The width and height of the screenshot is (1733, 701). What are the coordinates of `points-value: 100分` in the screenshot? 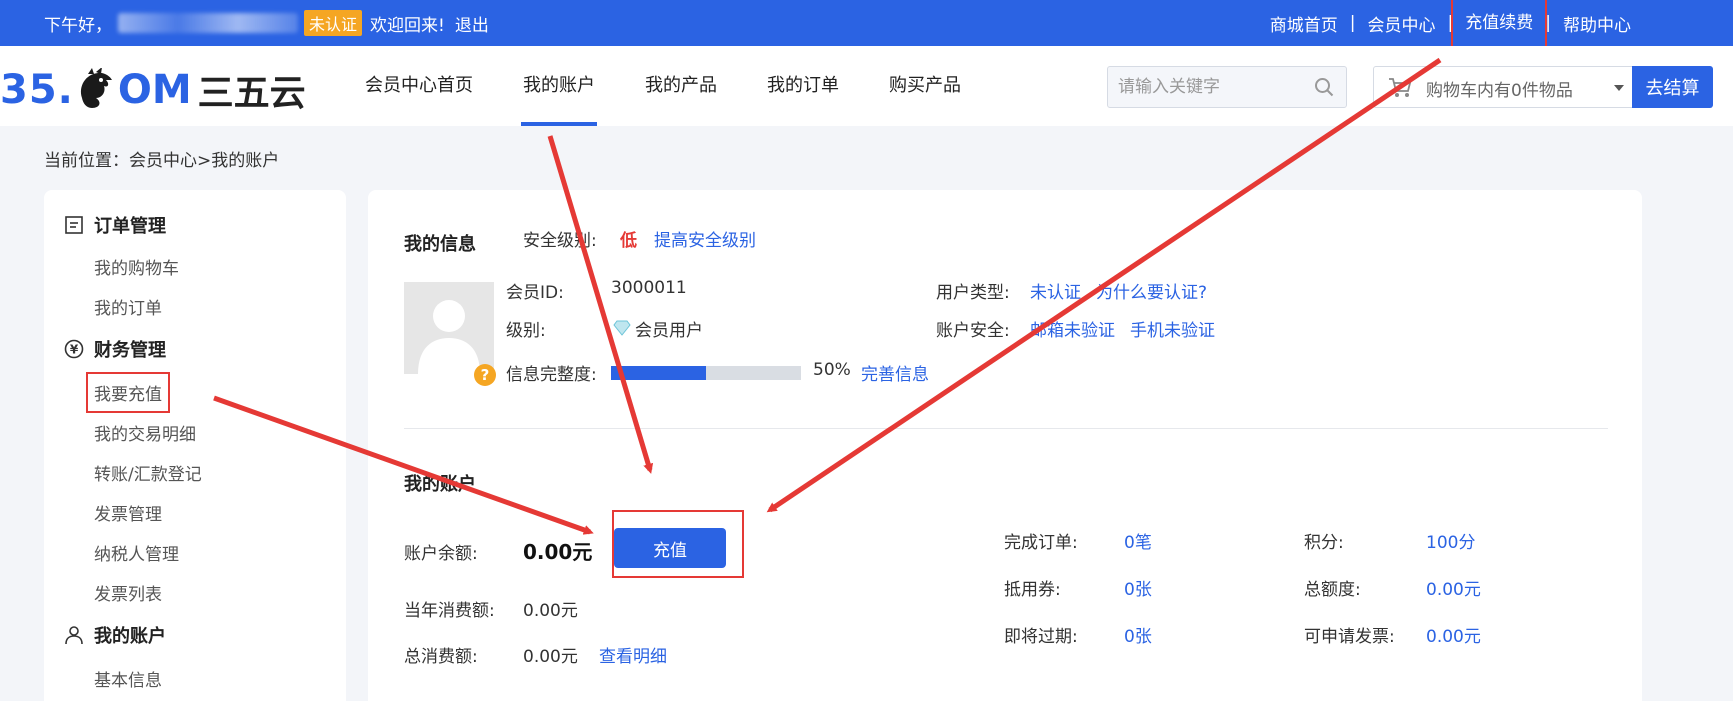 It's located at (1450, 540).